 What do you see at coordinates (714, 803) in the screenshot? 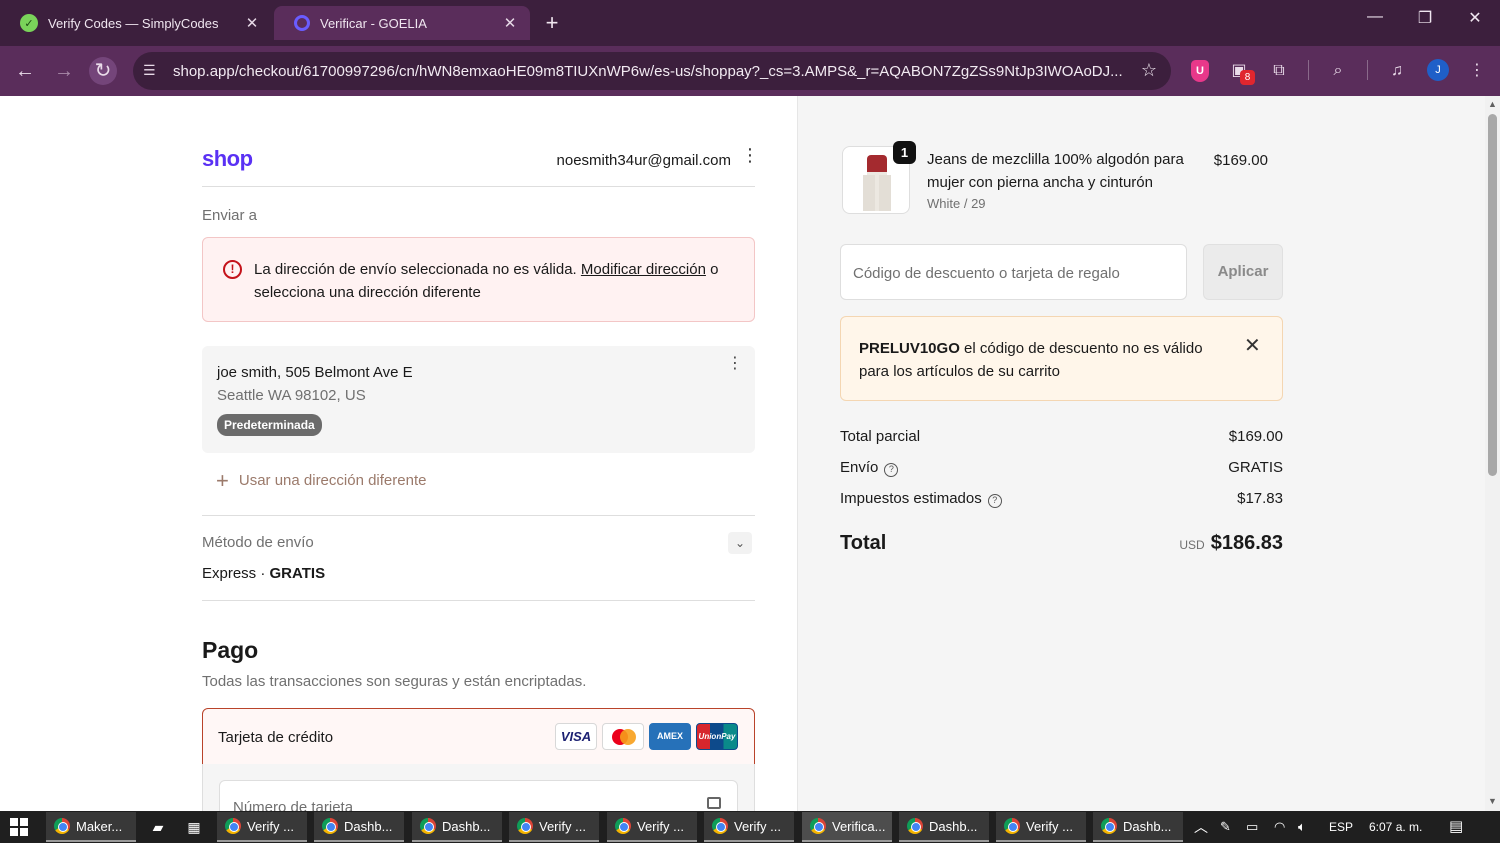
I see `lock-icon` at bounding box center [714, 803].